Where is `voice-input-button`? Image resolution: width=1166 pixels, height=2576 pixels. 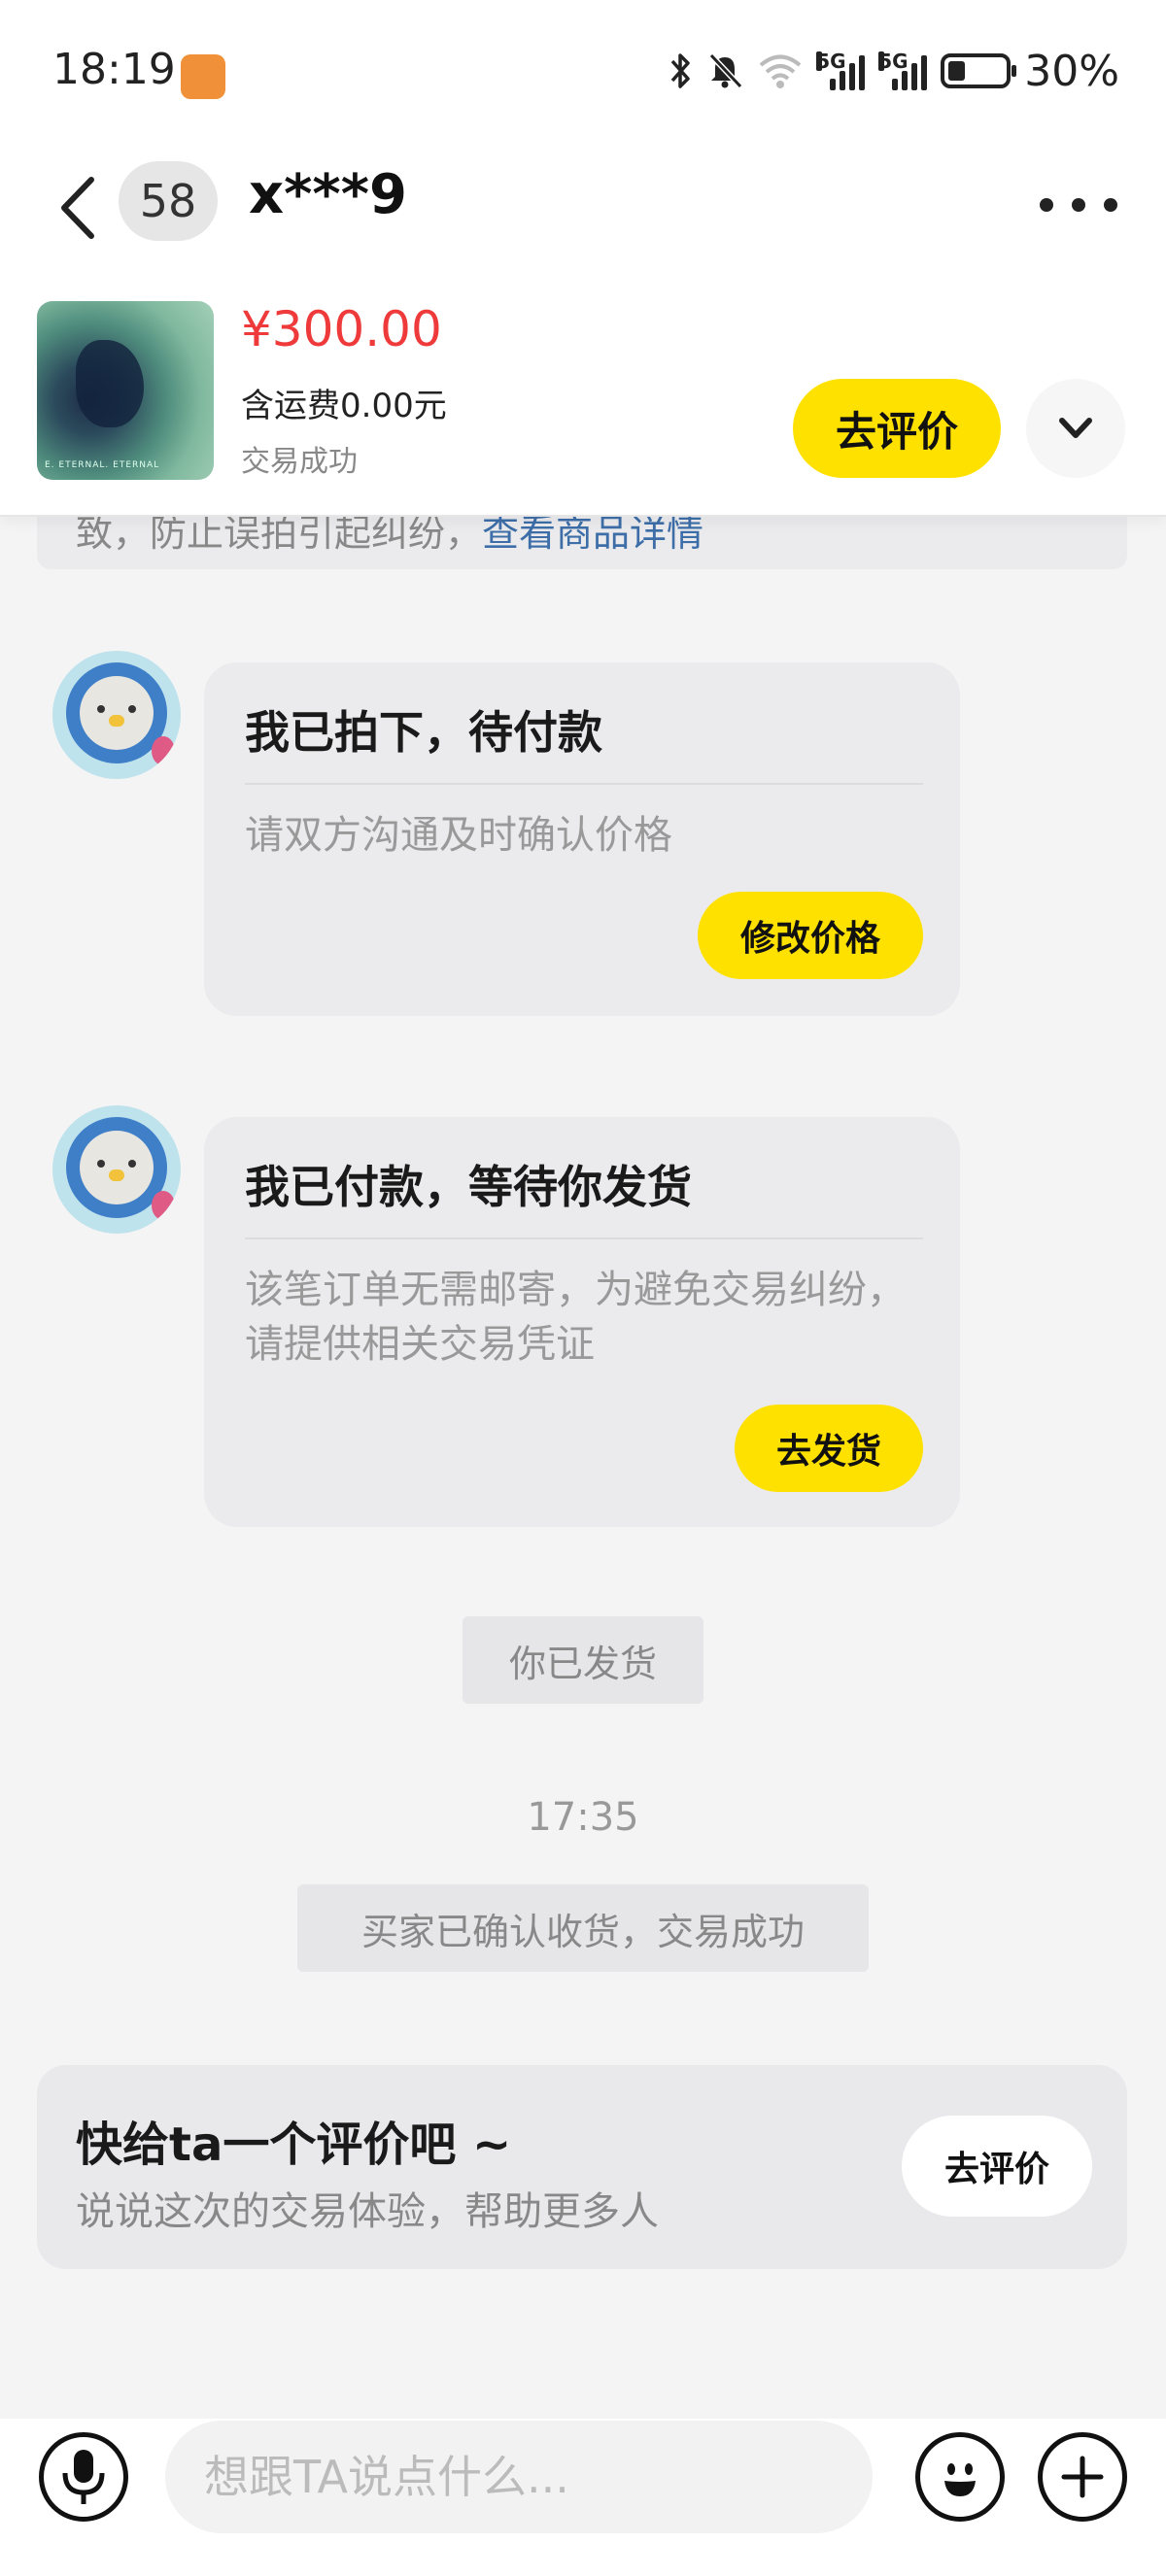 voice-input-button is located at coordinates (83, 2477).